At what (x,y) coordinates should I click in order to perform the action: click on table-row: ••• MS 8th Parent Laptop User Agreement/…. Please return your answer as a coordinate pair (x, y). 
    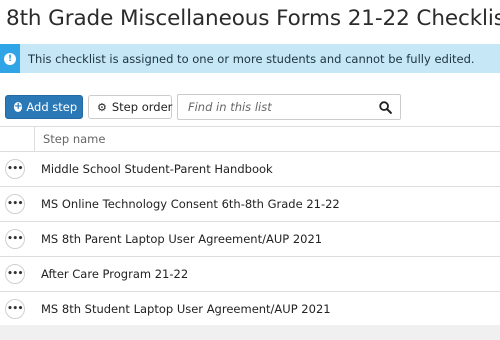
    Looking at the image, I should click on (250, 239).